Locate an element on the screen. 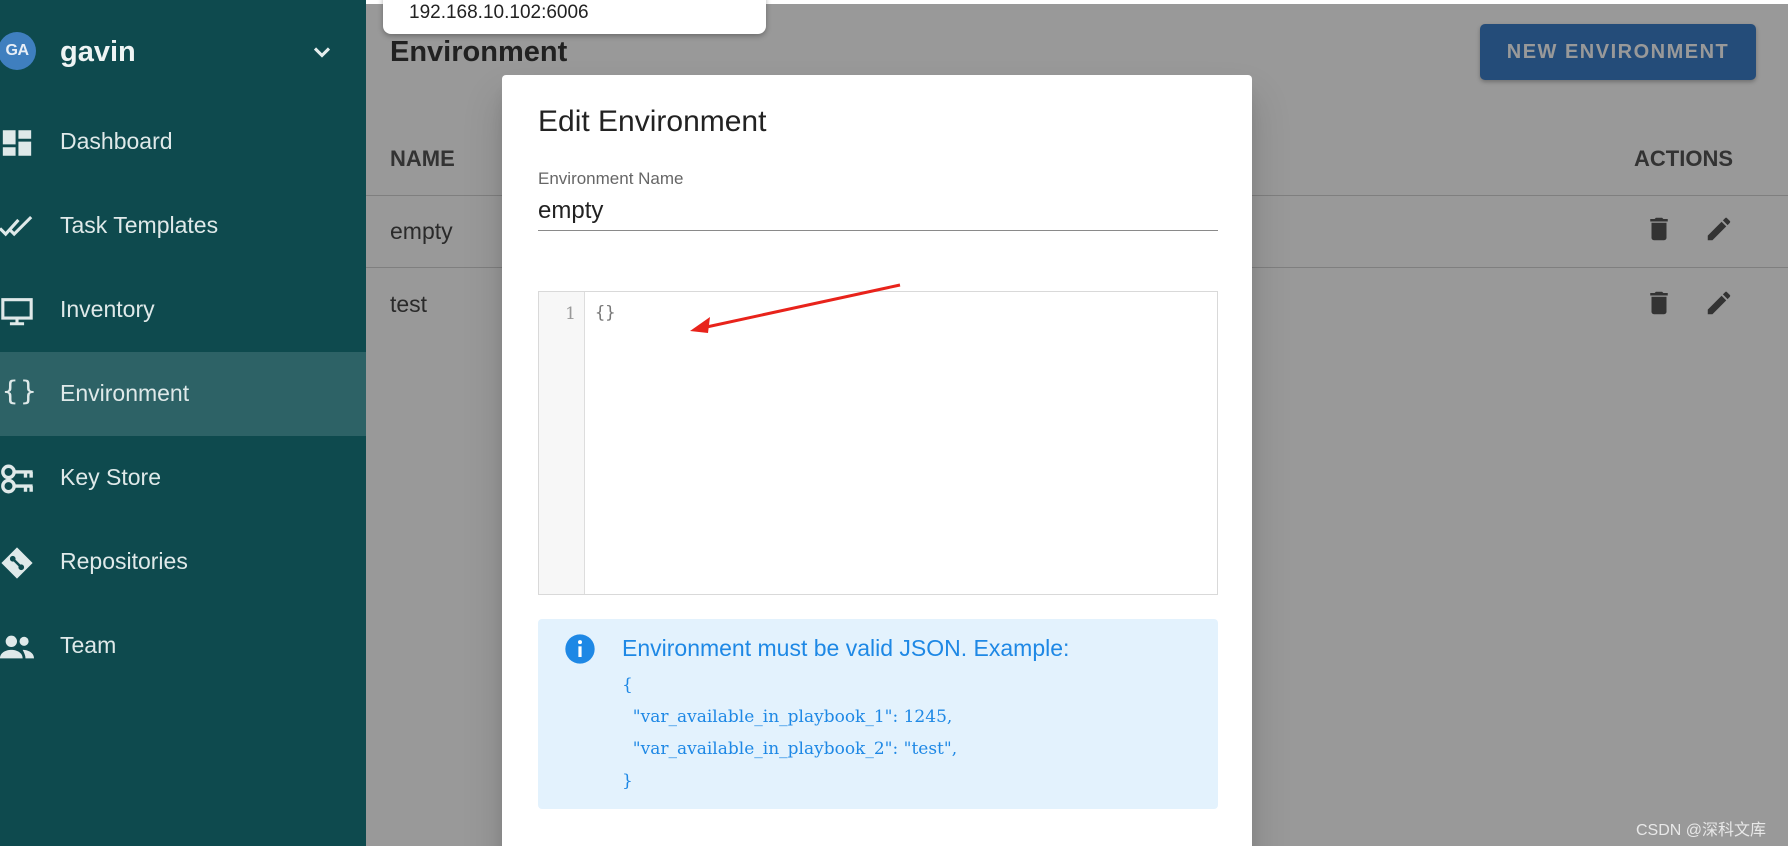 Image resolution: width=1788 pixels, height=846 pixels. sidebar-item-label: Team is located at coordinates (88, 645).